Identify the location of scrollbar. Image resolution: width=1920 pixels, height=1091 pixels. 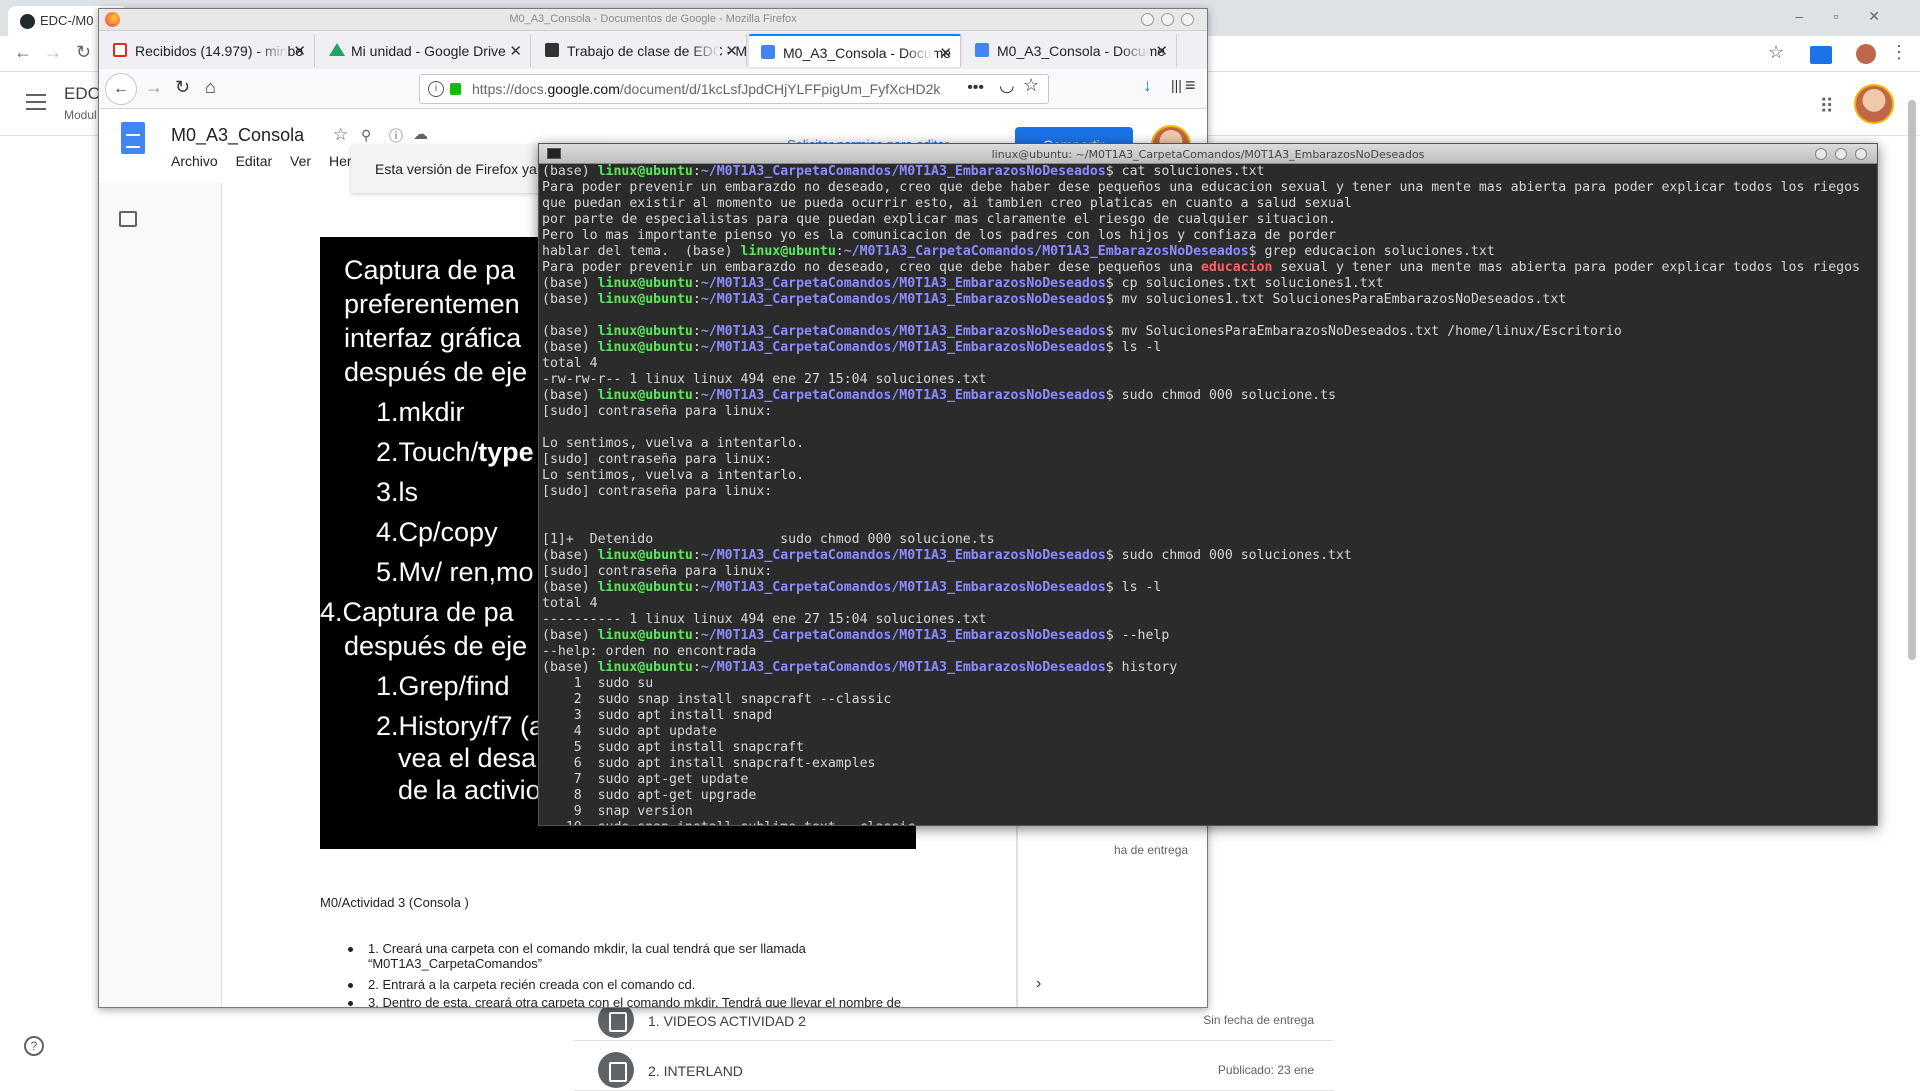
(1912, 380).